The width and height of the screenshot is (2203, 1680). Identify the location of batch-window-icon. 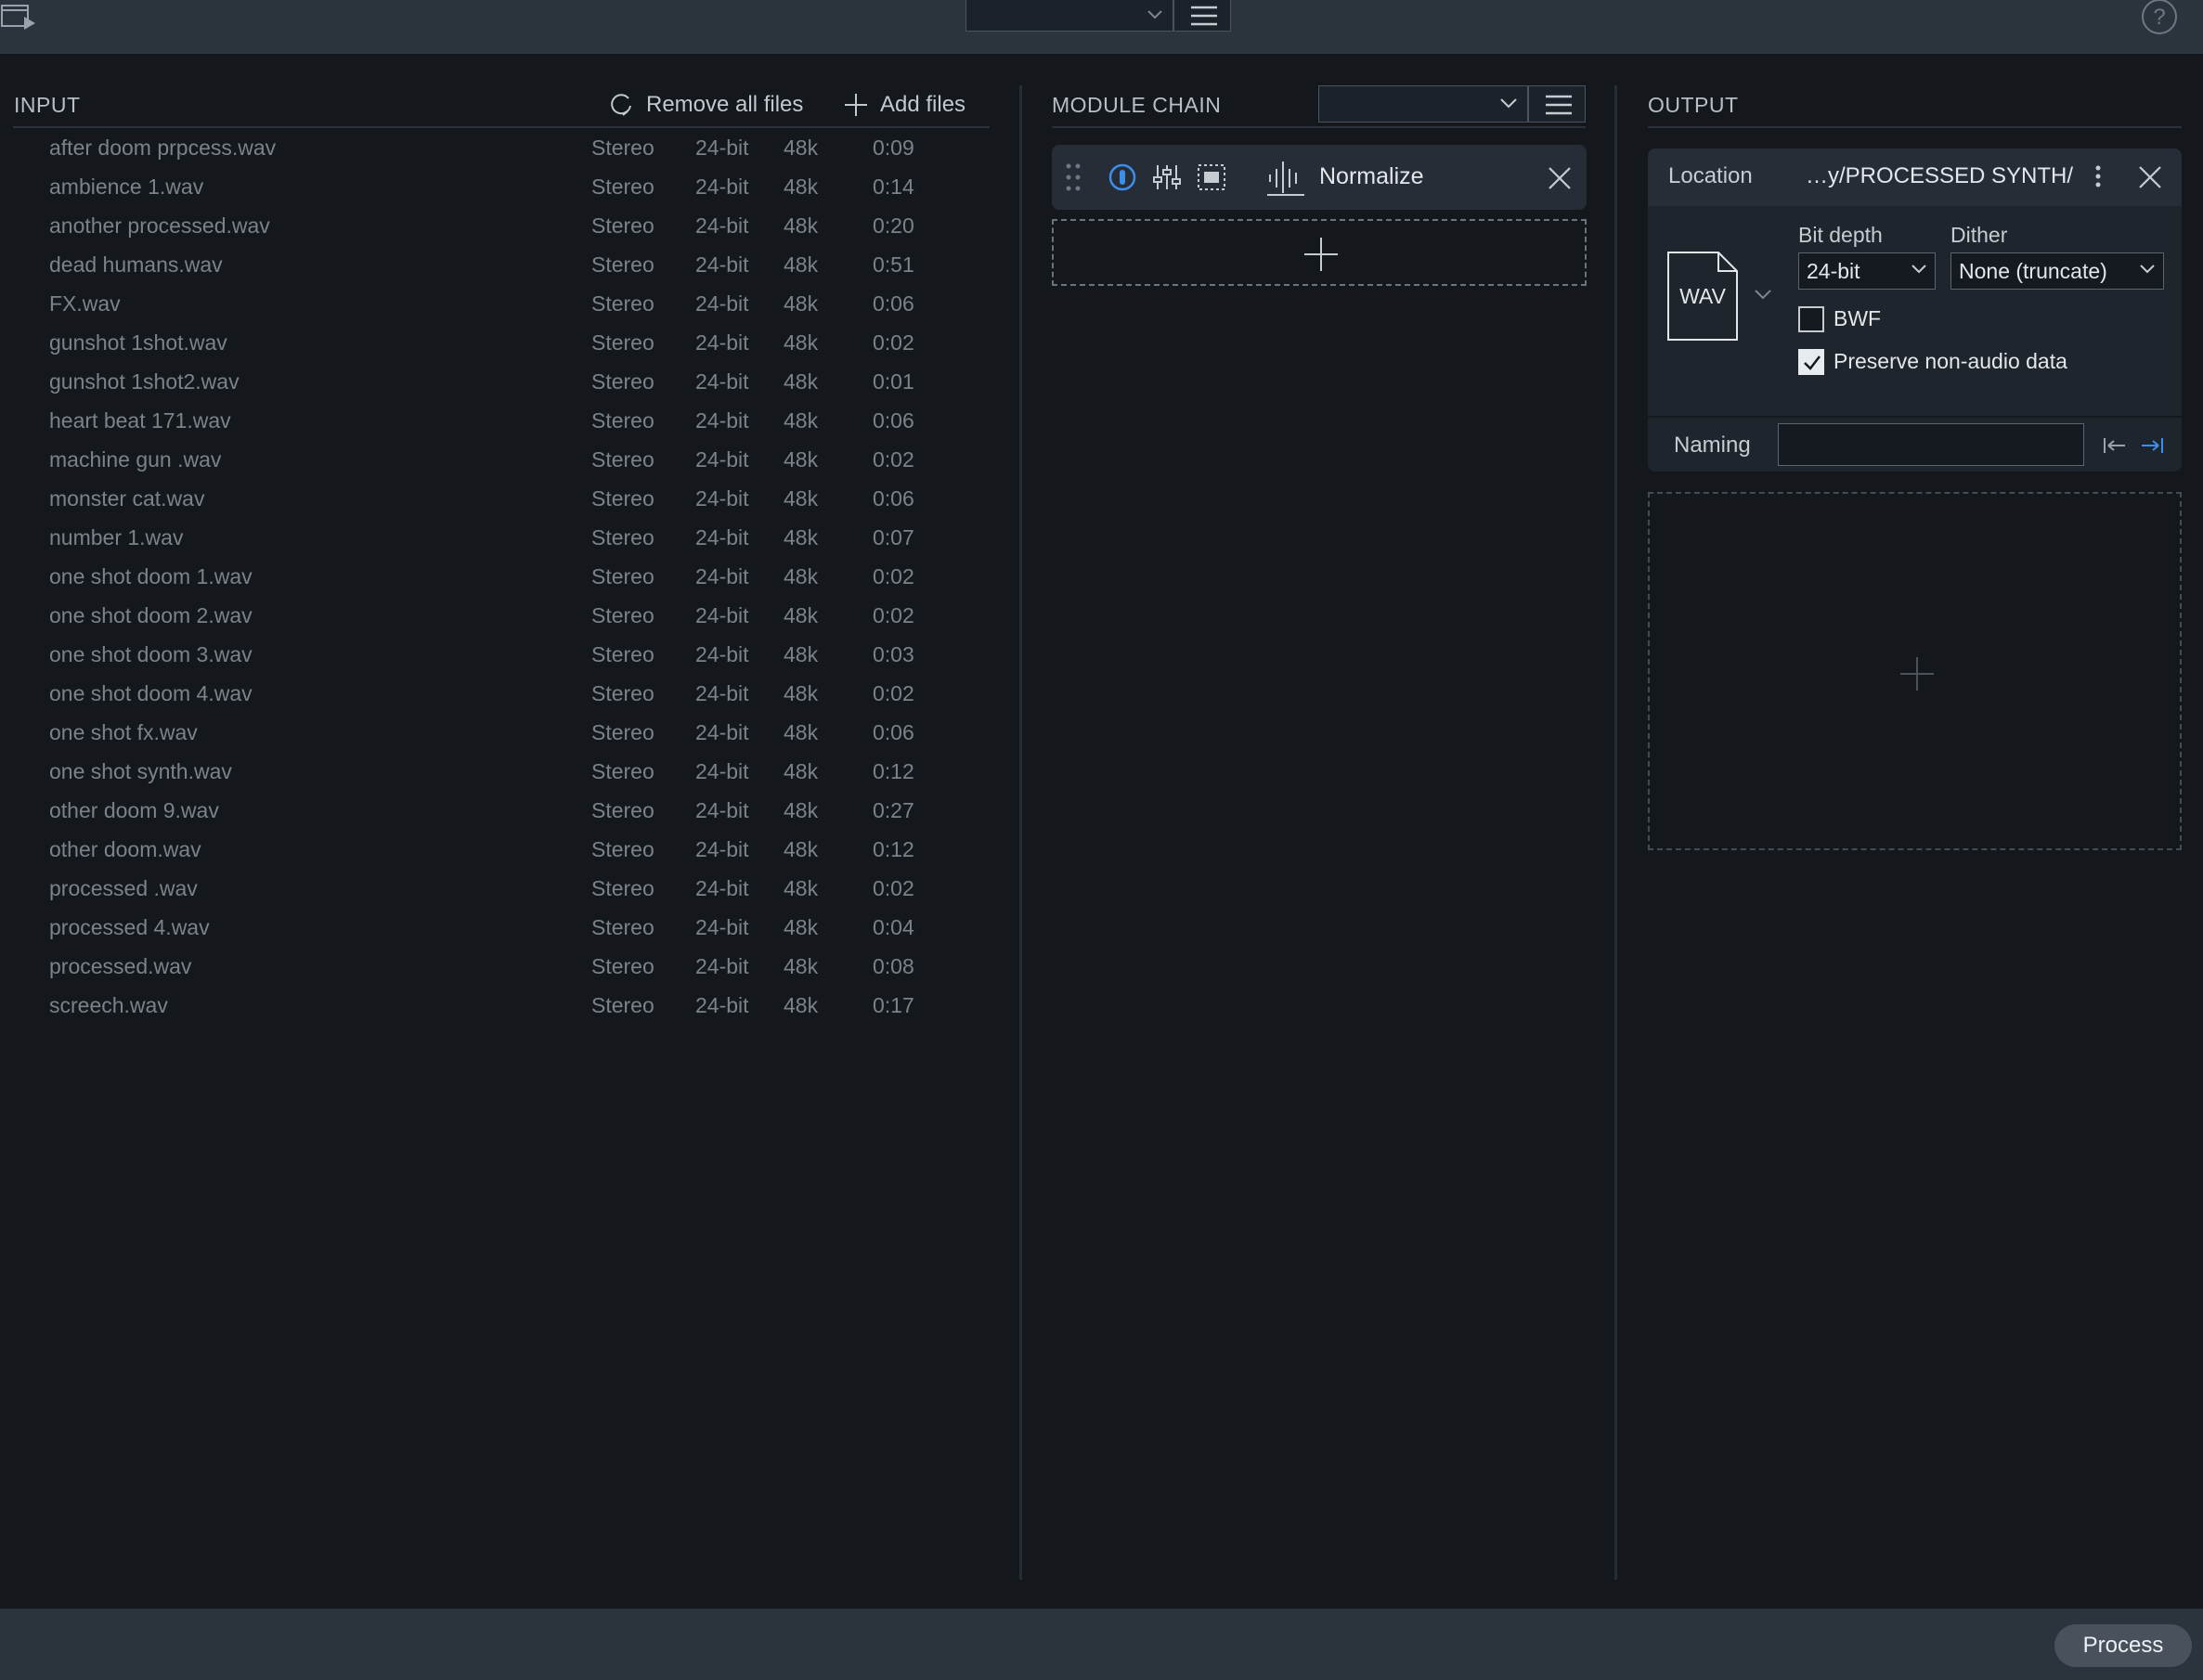
(19, 16).